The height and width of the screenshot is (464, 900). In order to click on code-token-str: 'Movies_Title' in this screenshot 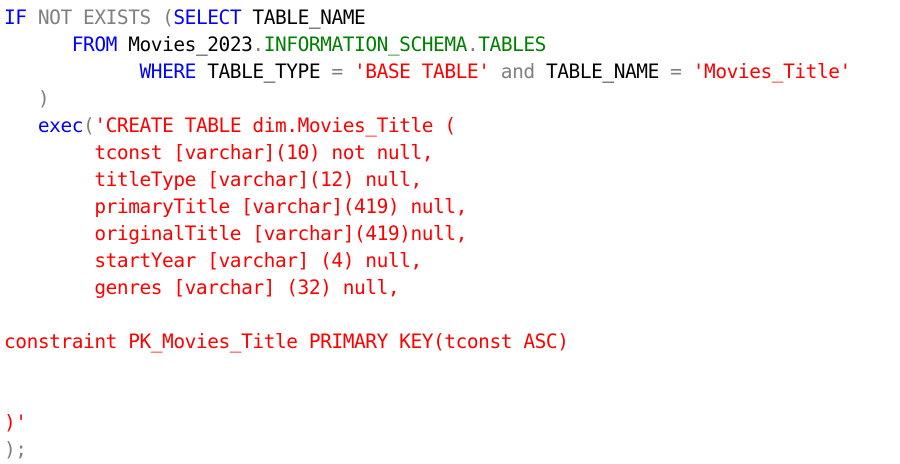, I will do `click(772, 71)`.